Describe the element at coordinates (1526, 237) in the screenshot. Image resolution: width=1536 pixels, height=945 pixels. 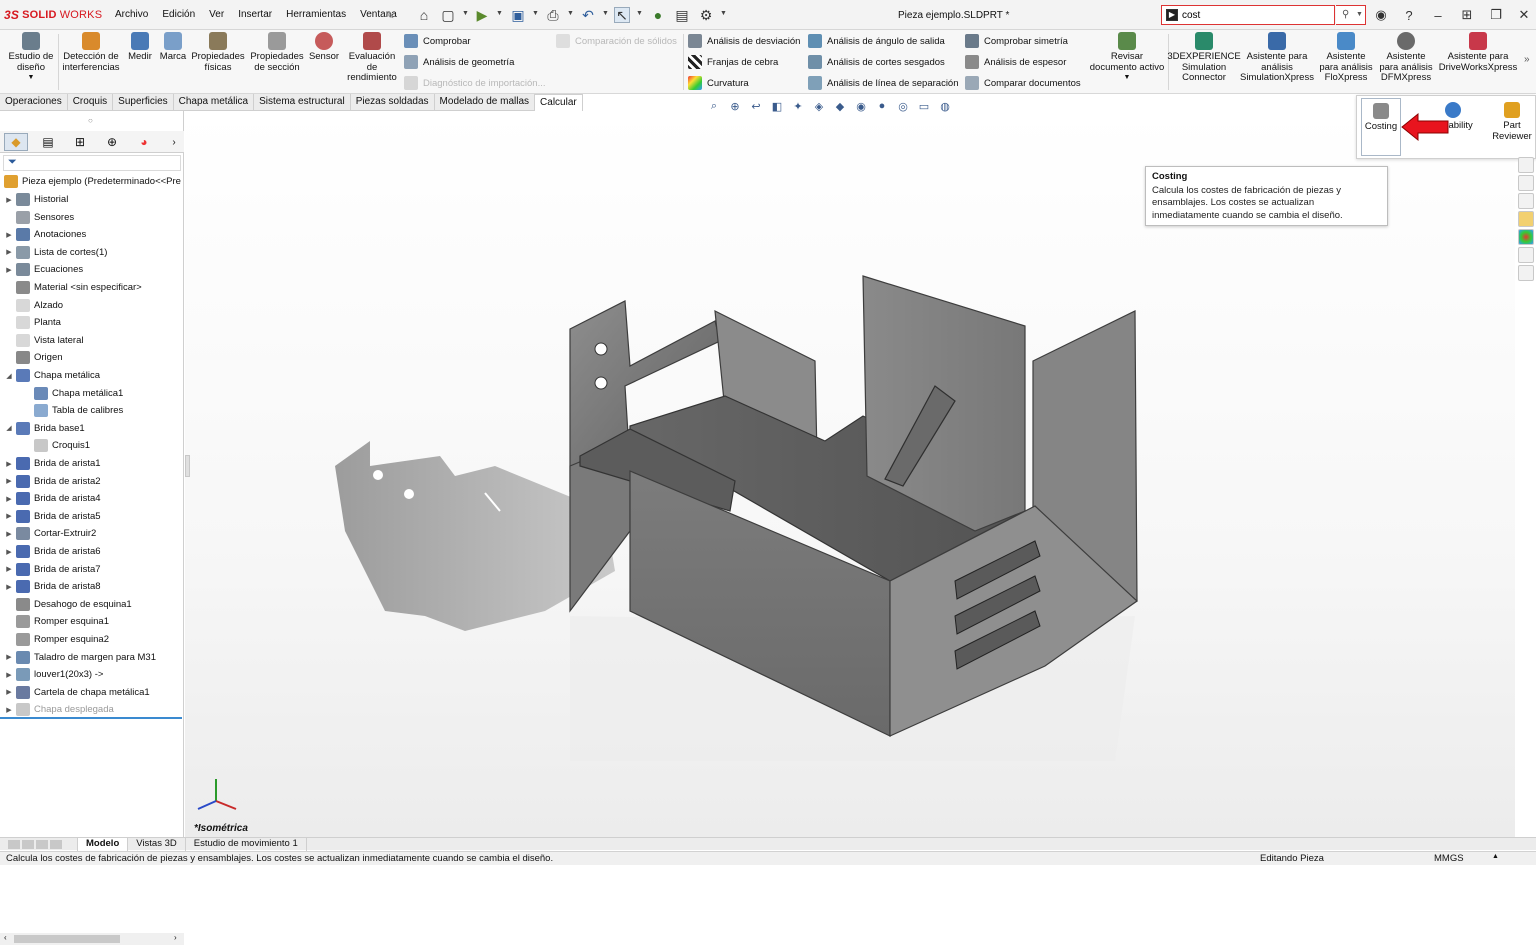
I see `appearances-icon` at that location.